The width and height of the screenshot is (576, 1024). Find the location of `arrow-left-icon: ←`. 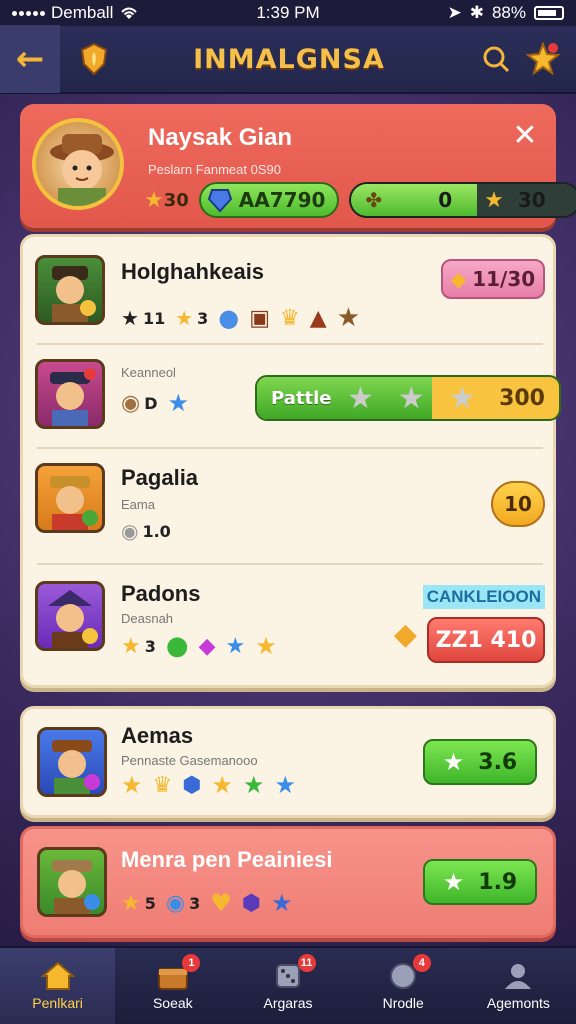

arrow-left-icon: ← is located at coordinates (30, 59).